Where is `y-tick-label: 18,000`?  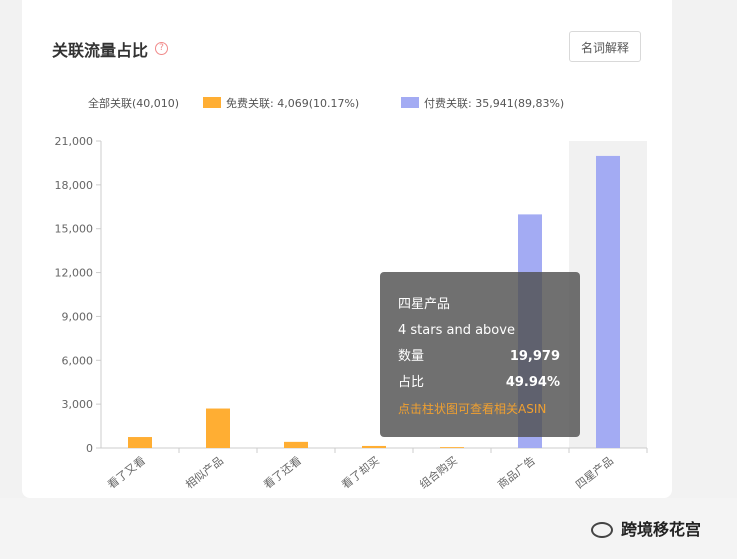
y-tick-label: 18,000 is located at coordinates (74, 185).